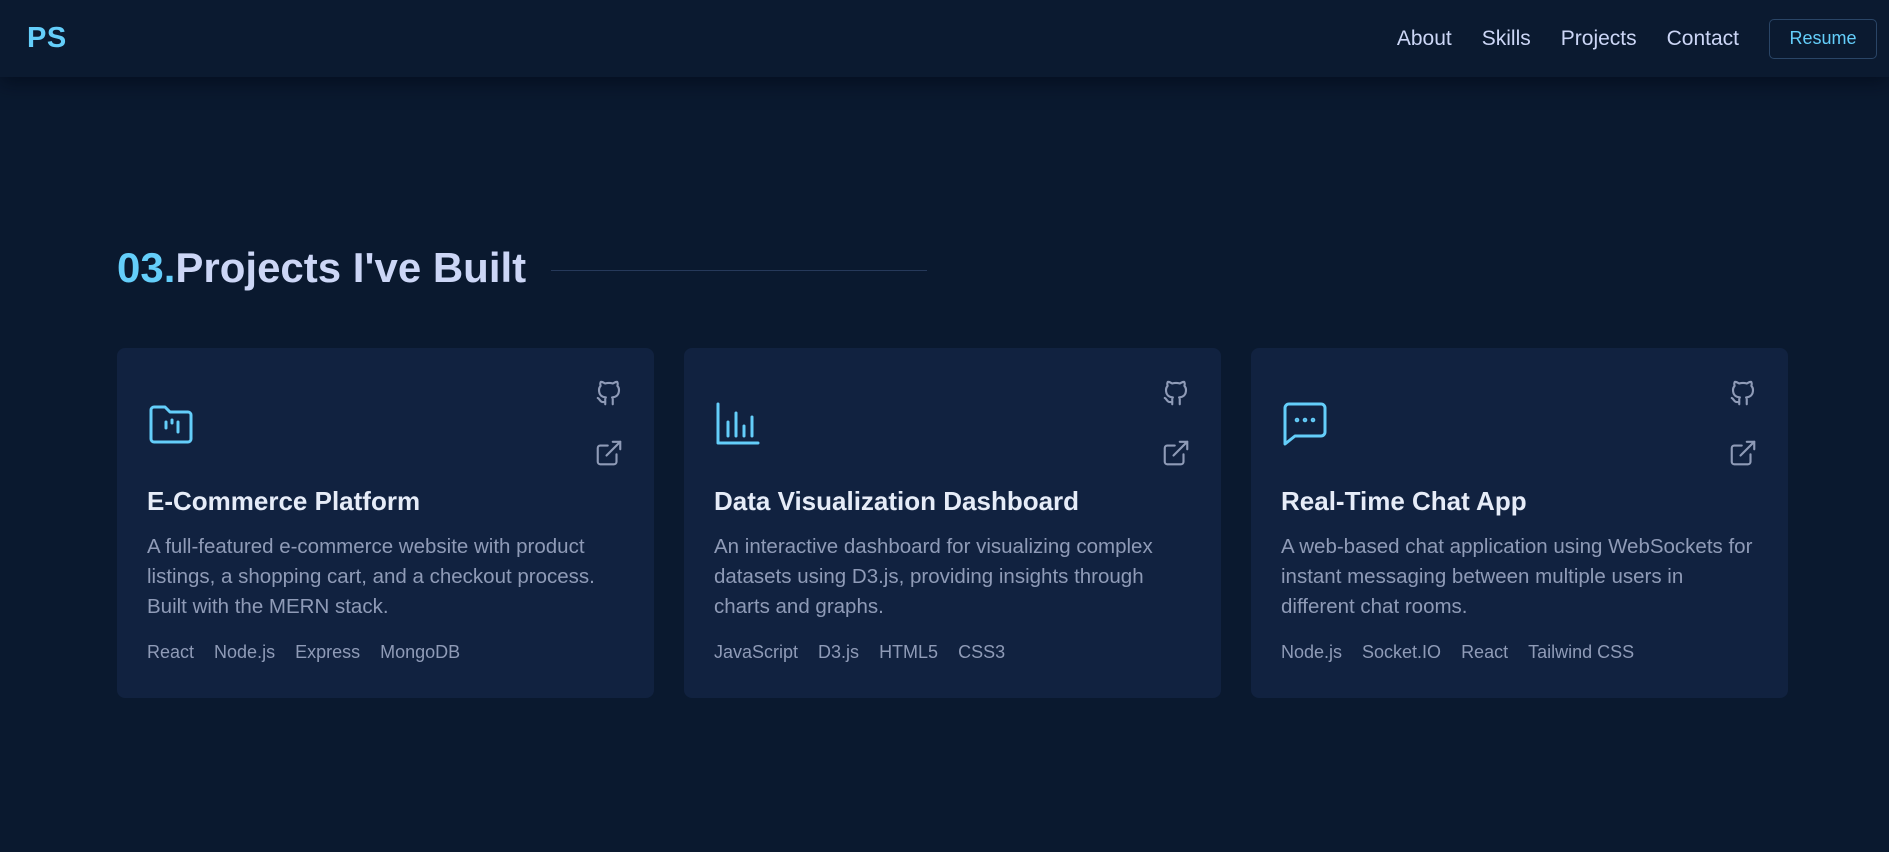 This screenshot has height=852, width=1889. What do you see at coordinates (171, 424) in the screenshot?
I see `folder-icon` at bounding box center [171, 424].